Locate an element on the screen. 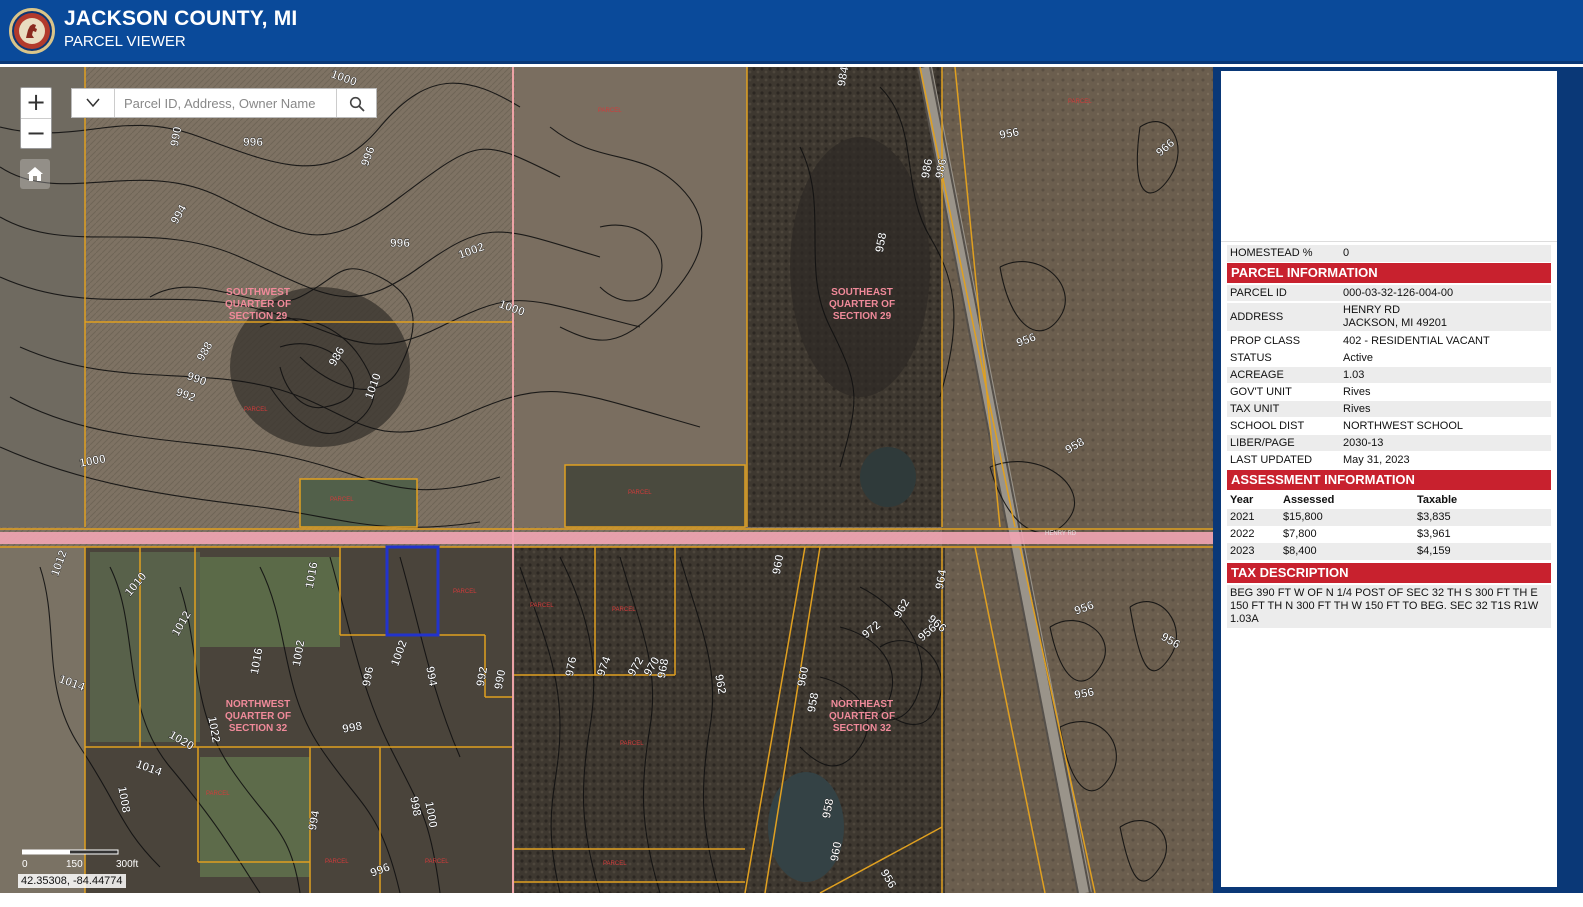 The height and width of the screenshot is (907, 1583). search-input is located at coordinates (225, 103).